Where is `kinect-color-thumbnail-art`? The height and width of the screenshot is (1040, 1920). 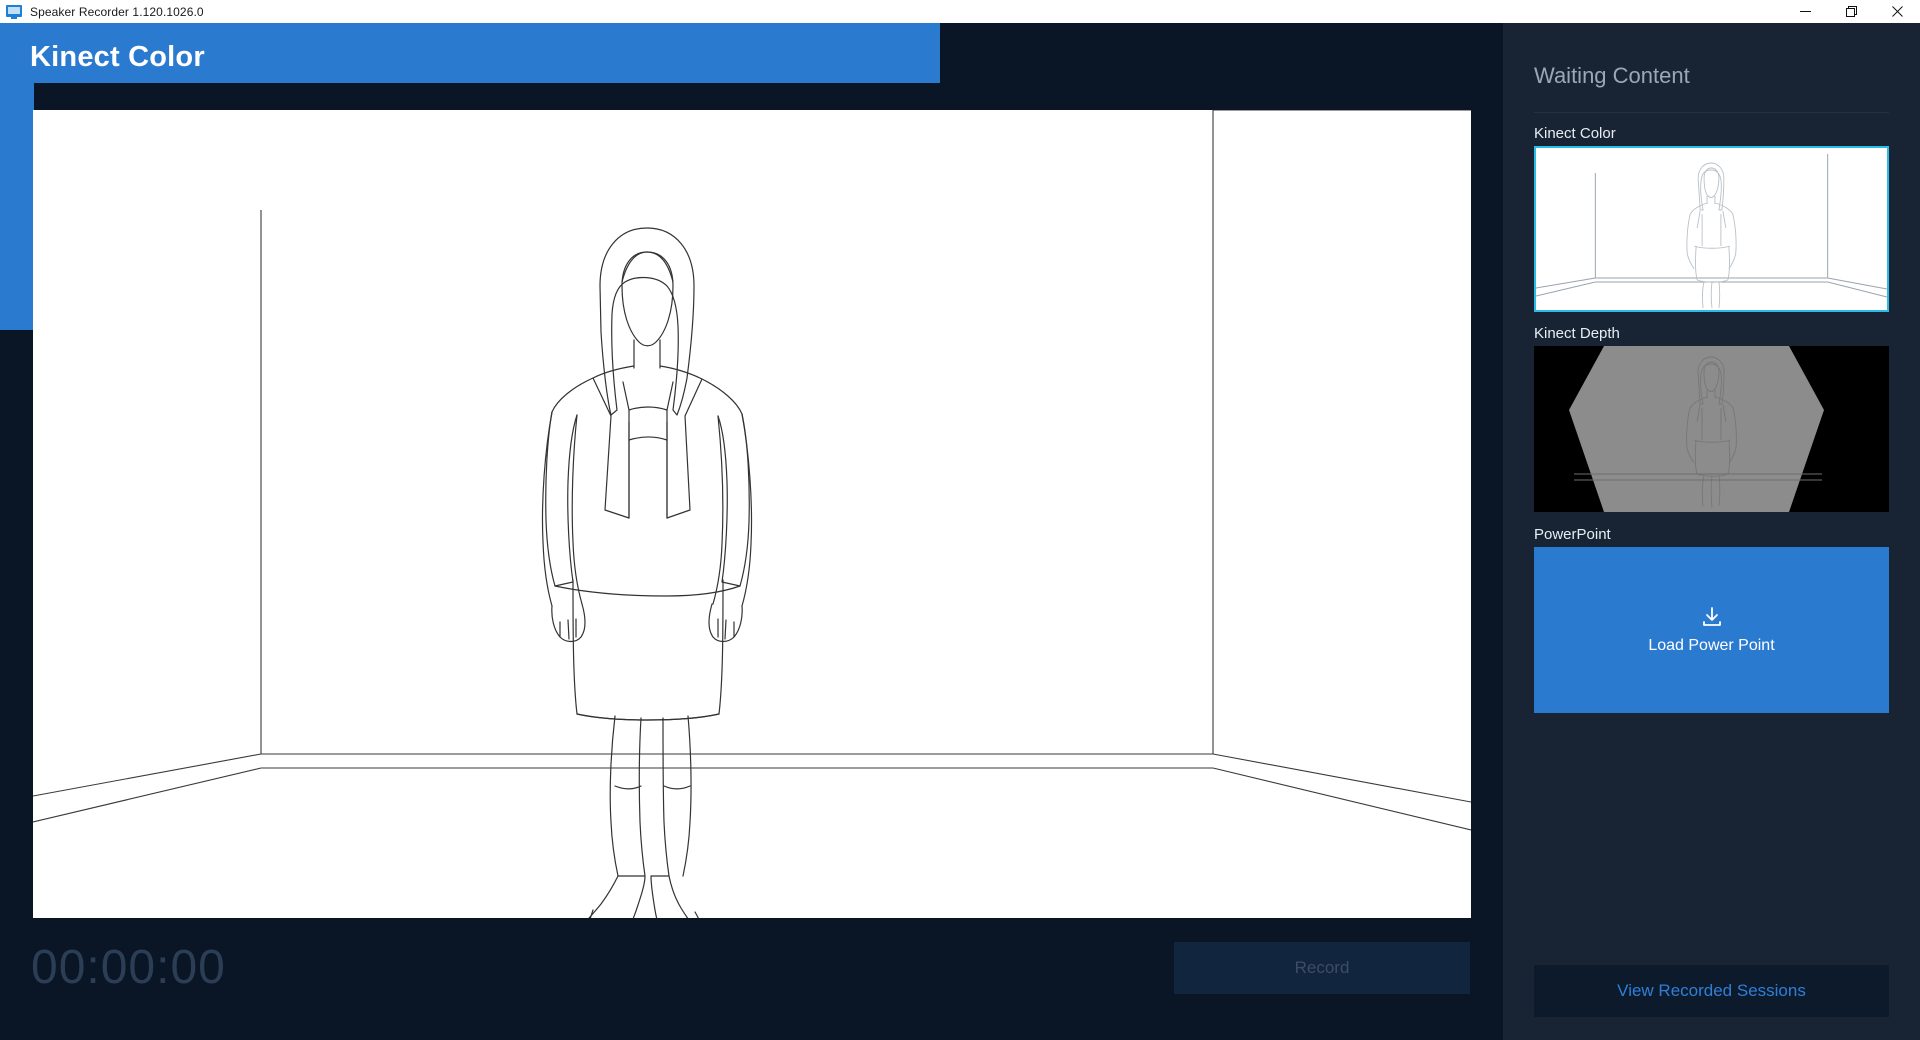 kinect-color-thumbnail-art is located at coordinates (1711, 231).